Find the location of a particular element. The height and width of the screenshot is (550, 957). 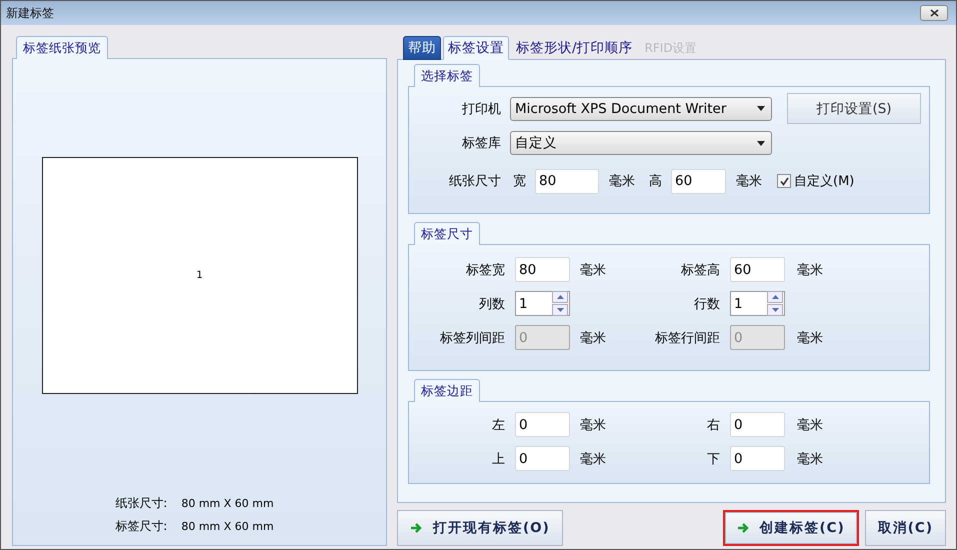

close-button is located at coordinates (934, 13).